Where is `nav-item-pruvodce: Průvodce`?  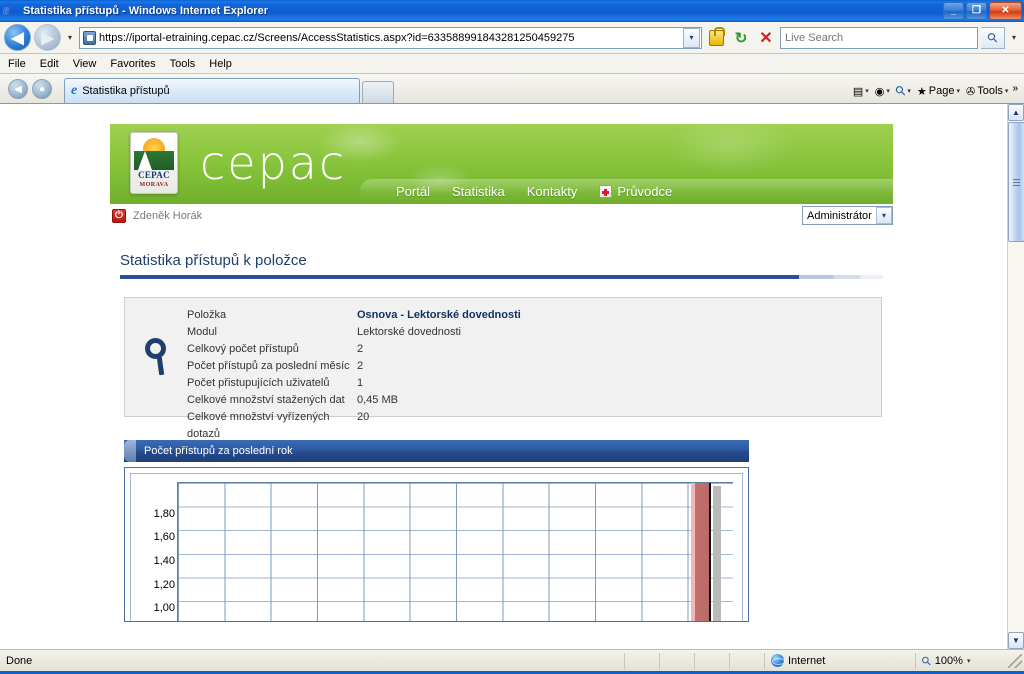
nav-item-pruvodce: Průvodce is located at coordinates (635, 191).